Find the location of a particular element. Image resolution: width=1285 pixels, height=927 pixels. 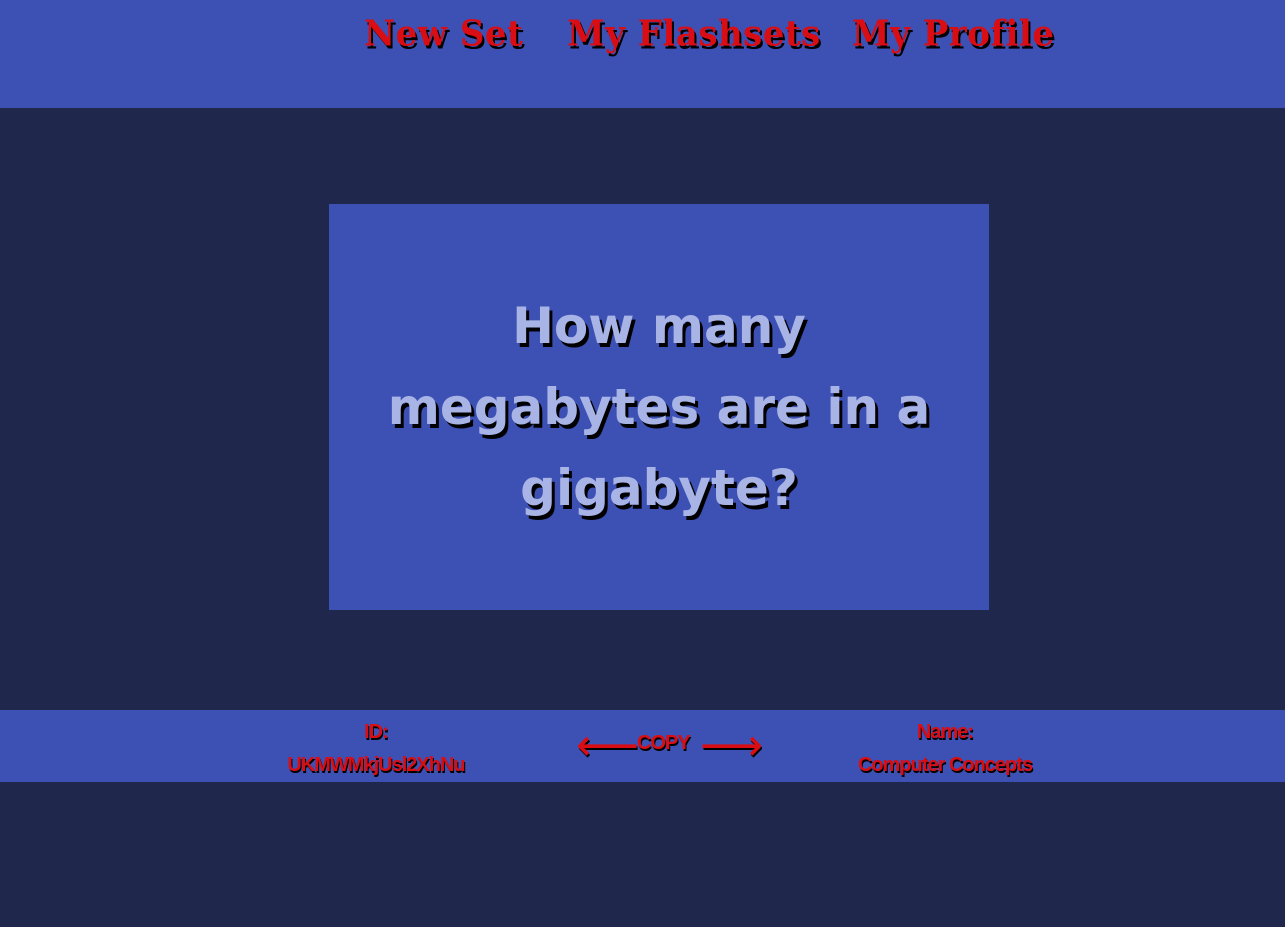

flashcard-question-text: How many megabytes are in a gigabyte? is located at coordinates (659, 406).